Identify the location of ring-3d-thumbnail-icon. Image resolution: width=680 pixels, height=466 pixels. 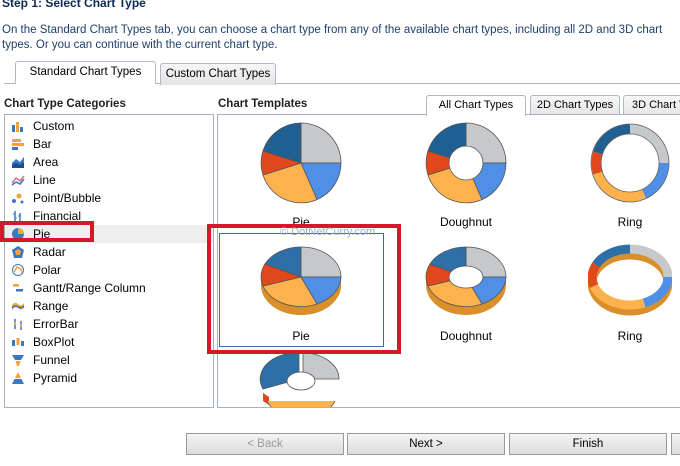
(630, 280).